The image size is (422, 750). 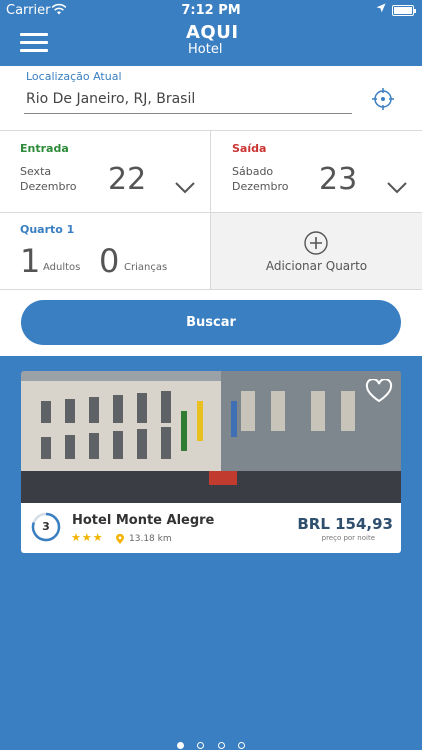 I want to click on page-indicator, so click(x=211, y=742).